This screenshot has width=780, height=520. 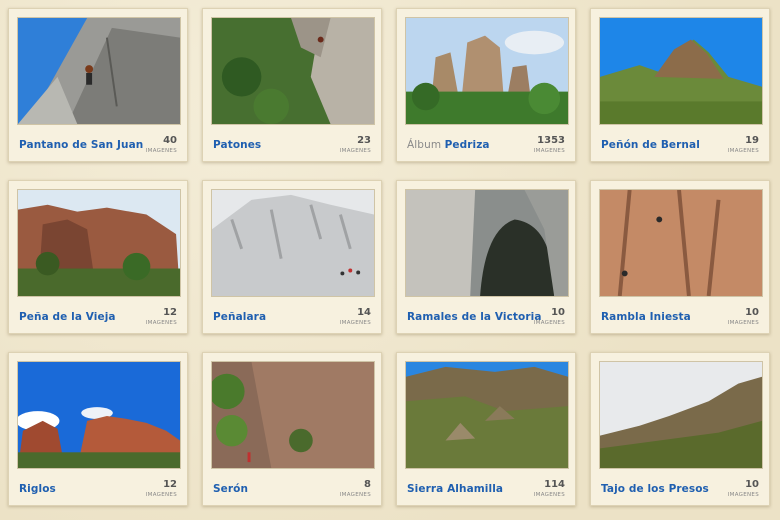 What do you see at coordinates (650, 145) in the screenshot?
I see `album-title-link: Peñón de Bernal` at bounding box center [650, 145].